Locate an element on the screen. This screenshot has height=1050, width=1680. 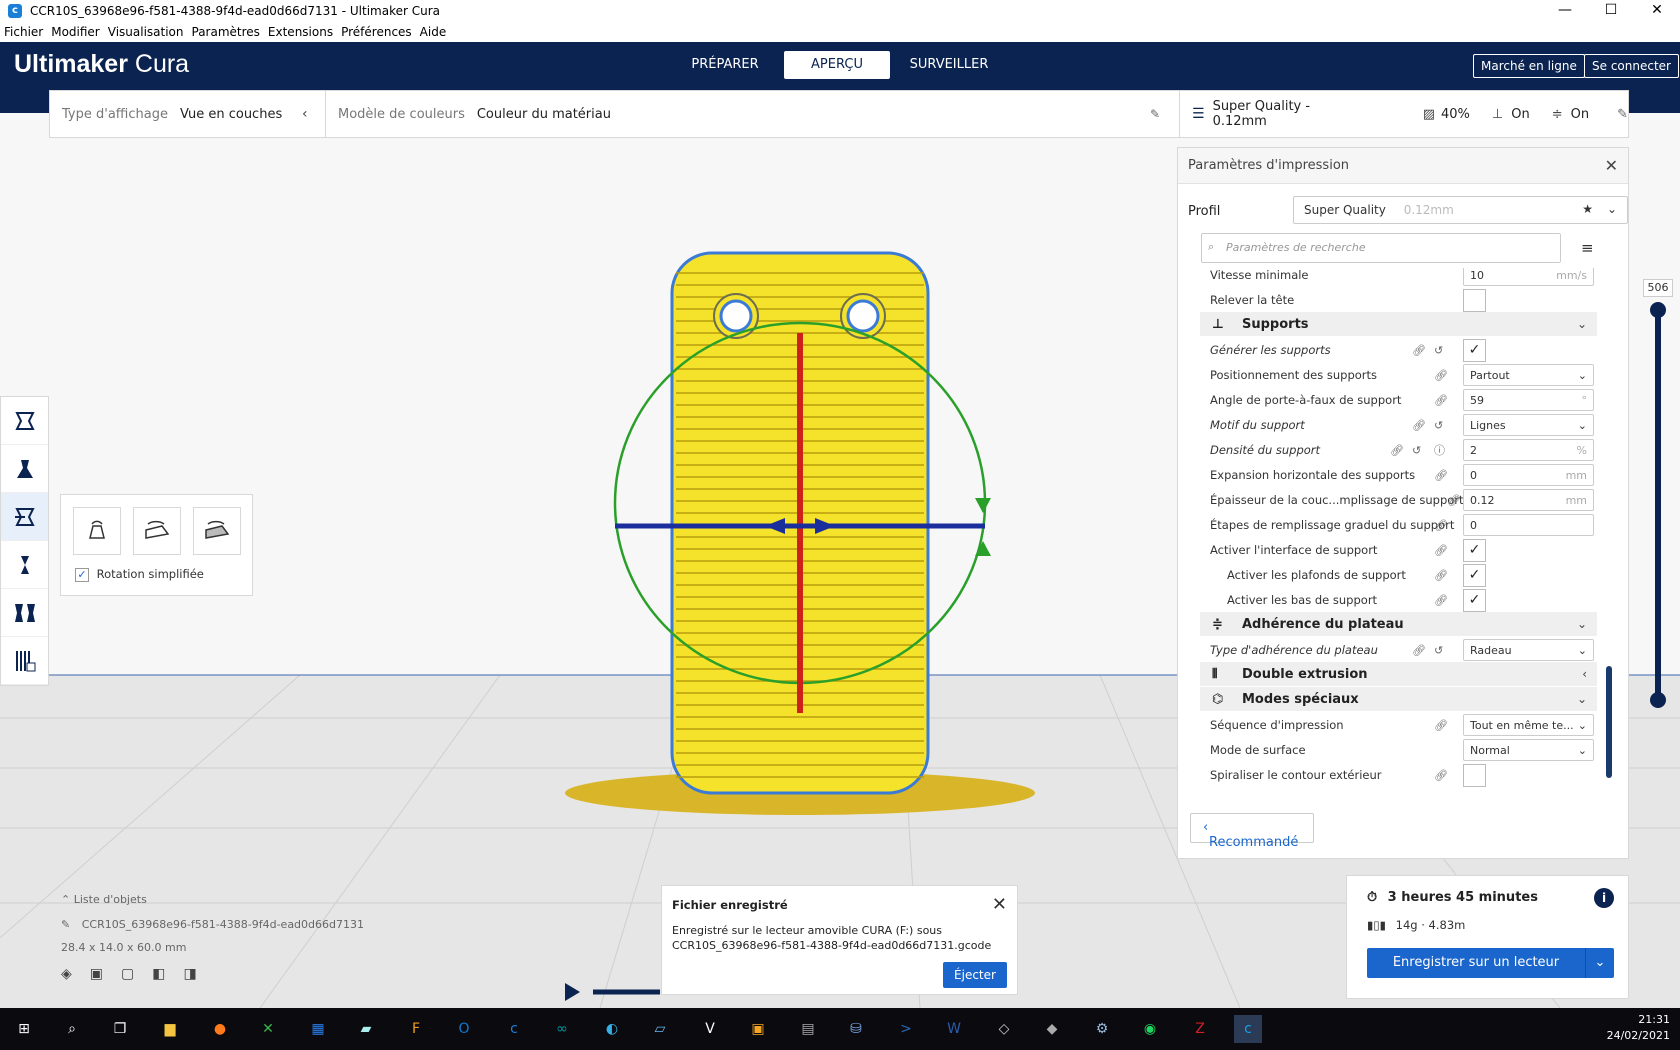
outlook-icon: O is located at coordinates (464, 1029).